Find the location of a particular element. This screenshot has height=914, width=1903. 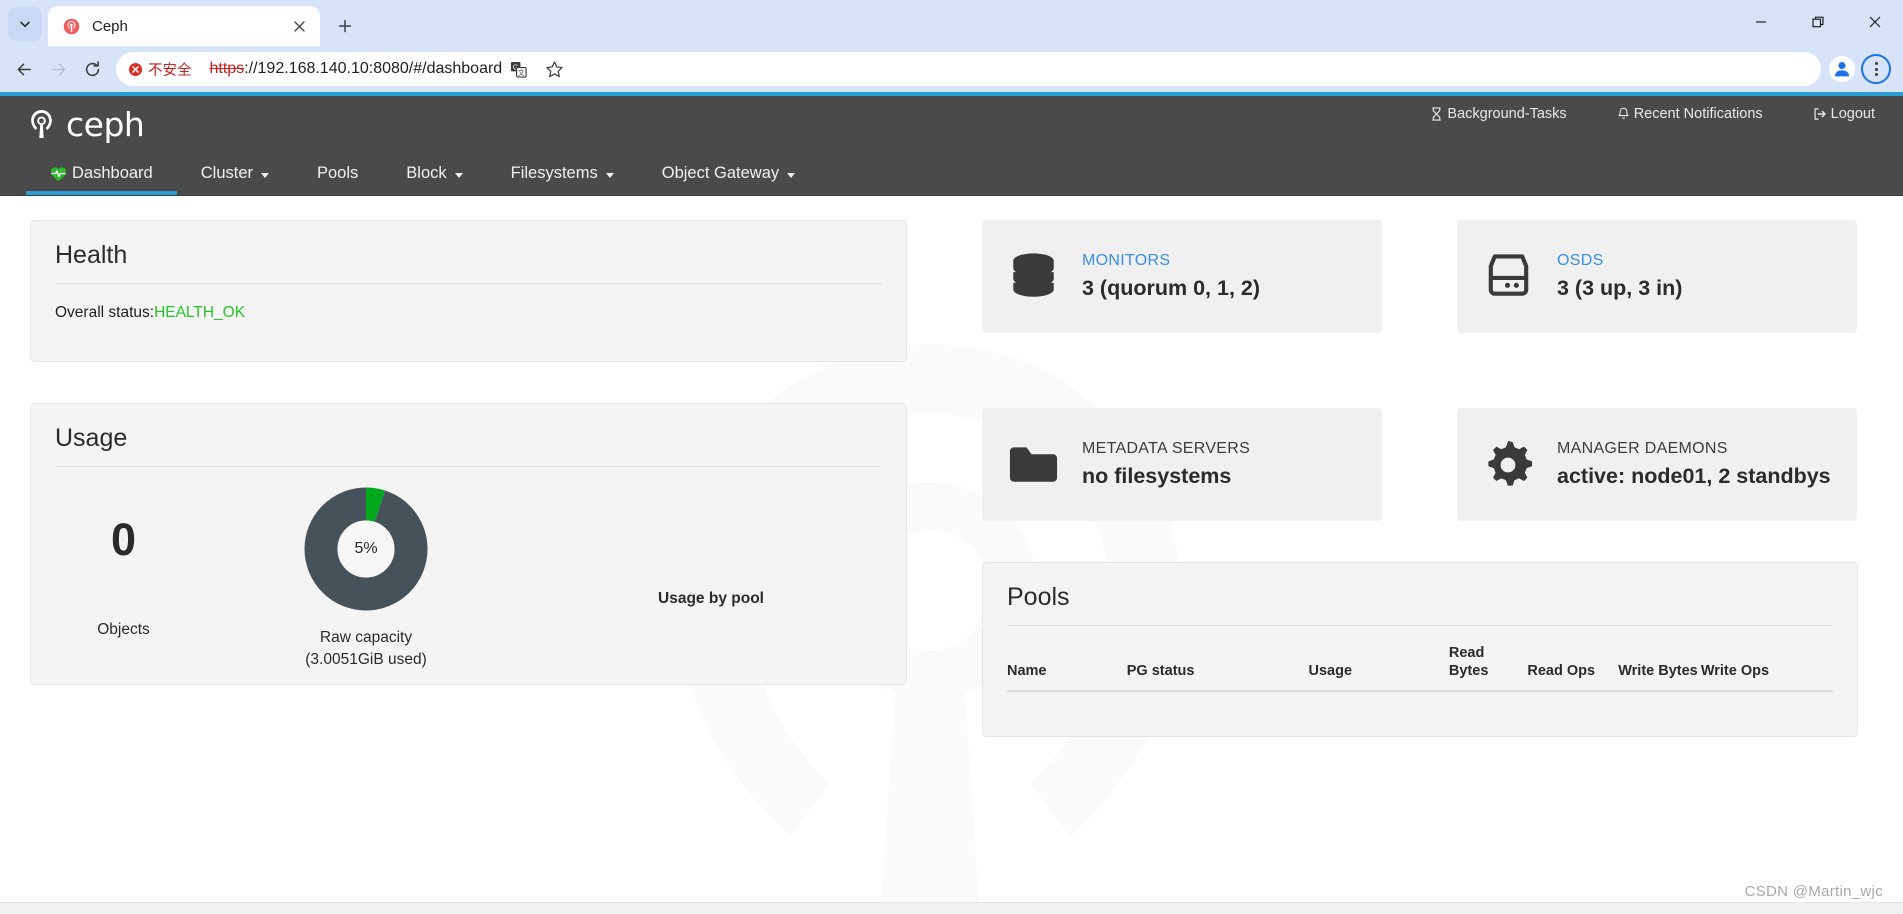

app-brand: ceph is located at coordinates (85, 124).